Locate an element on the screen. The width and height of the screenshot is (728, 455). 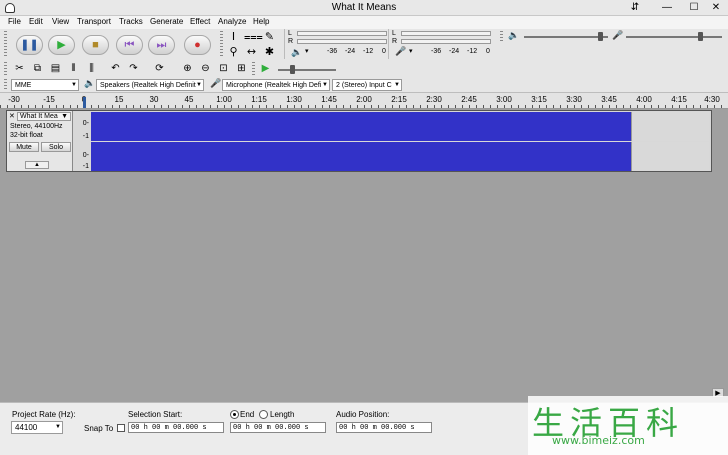
record-icon: ● is located at coordinates (197, 45).